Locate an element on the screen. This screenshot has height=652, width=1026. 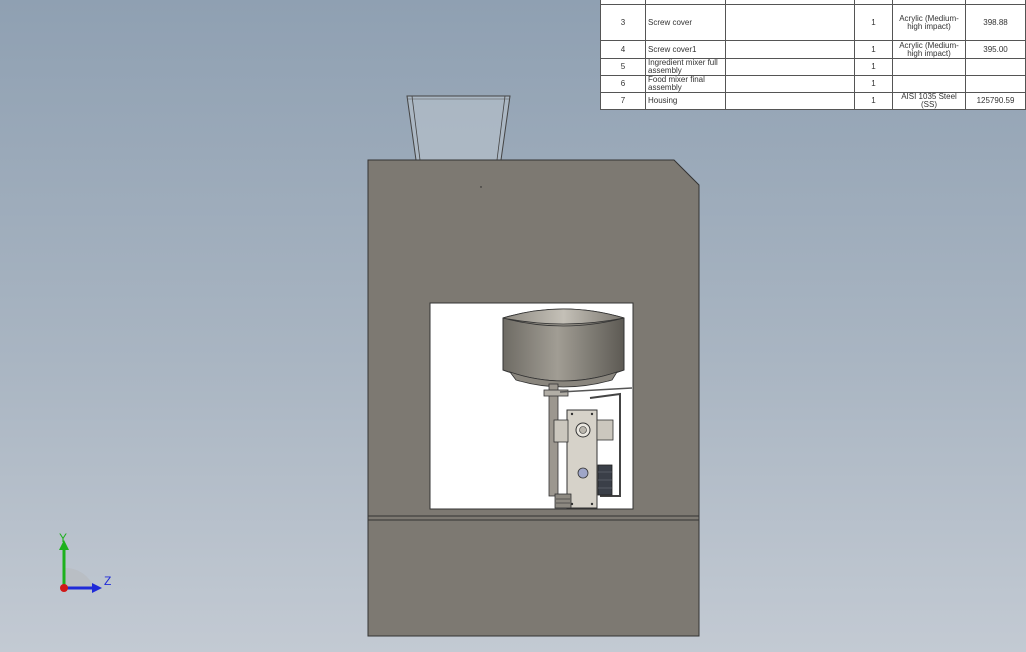
bom-item-no: 3 is located at coordinates (623, 22).